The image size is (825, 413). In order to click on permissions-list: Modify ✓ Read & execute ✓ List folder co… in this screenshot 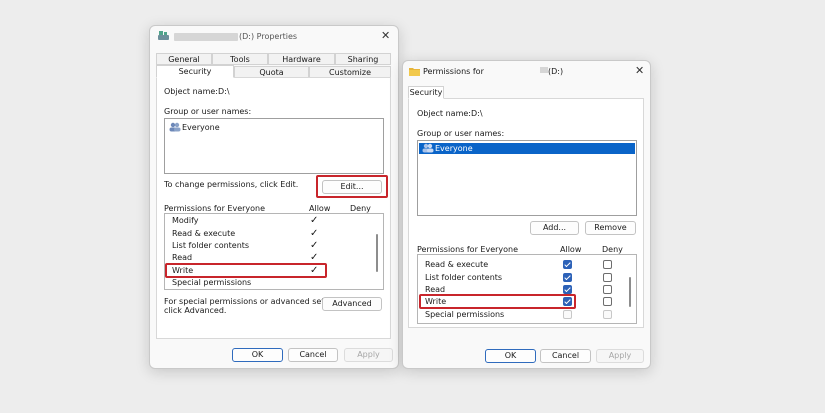, I will do `click(274, 251)`.